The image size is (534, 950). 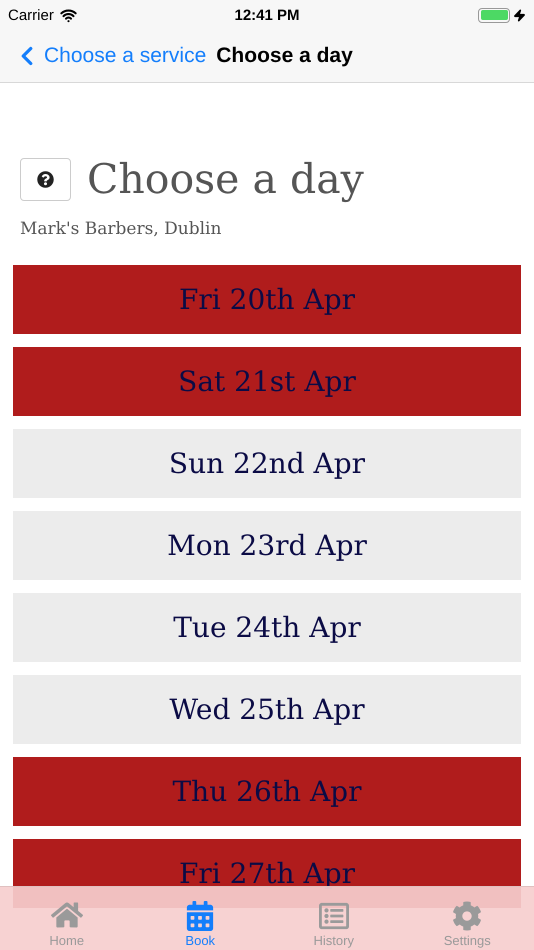 What do you see at coordinates (494, 15) in the screenshot?
I see `battery-icon` at bounding box center [494, 15].